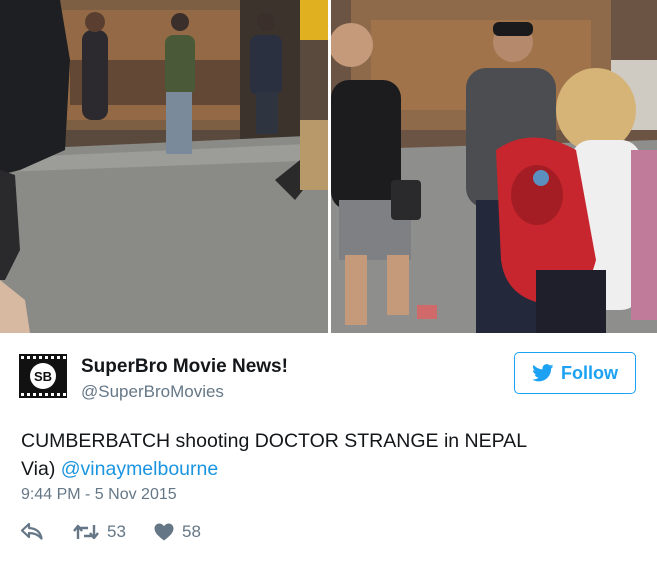  What do you see at coordinates (86, 532) in the screenshot?
I see `retweet-icon` at bounding box center [86, 532].